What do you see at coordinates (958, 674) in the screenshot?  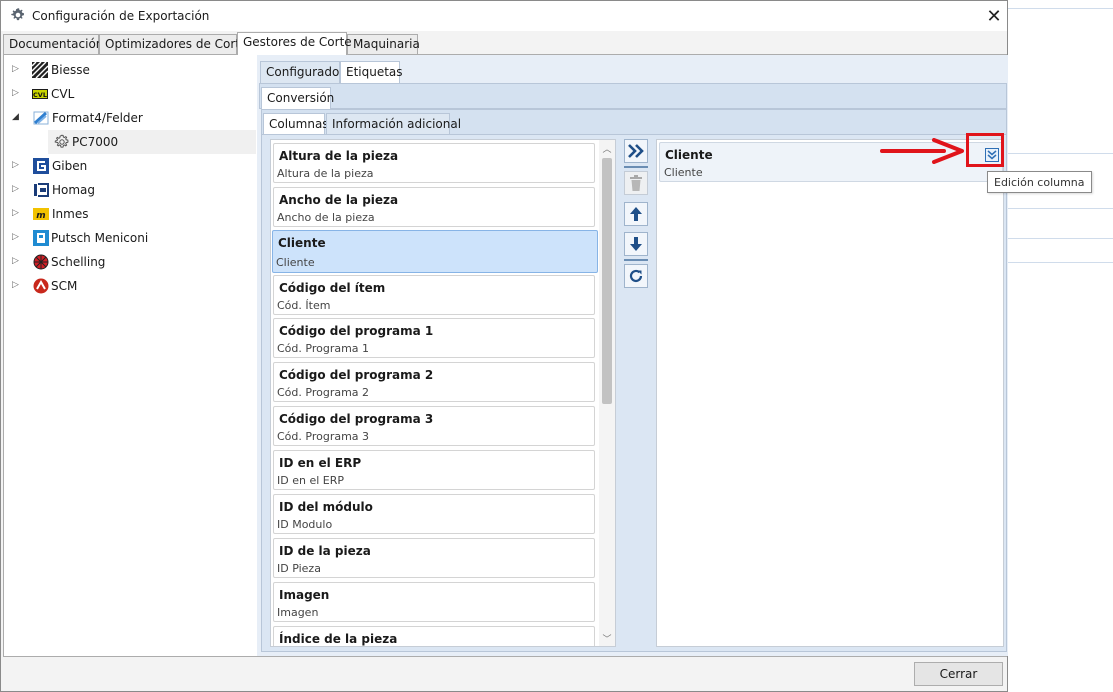 I see `close-button: Cerrar` at bounding box center [958, 674].